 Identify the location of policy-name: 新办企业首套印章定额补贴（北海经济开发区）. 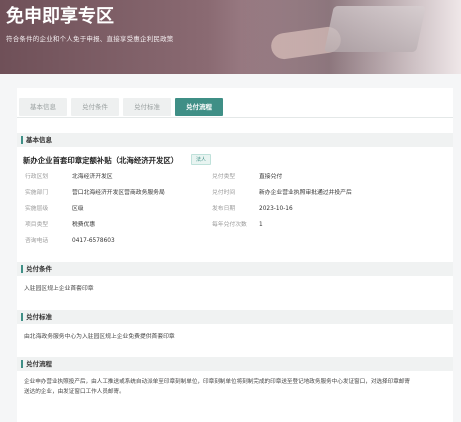
(101, 160).